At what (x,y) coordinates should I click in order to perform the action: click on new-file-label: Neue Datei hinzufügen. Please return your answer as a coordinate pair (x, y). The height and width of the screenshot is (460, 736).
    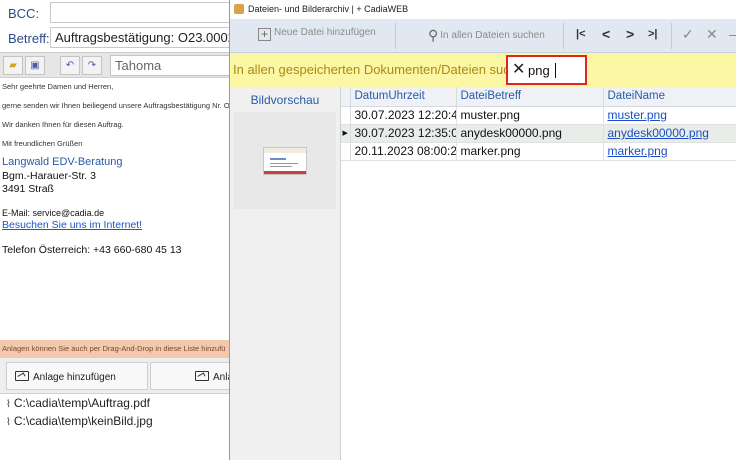
    Looking at the image, I should click on (325, 32).